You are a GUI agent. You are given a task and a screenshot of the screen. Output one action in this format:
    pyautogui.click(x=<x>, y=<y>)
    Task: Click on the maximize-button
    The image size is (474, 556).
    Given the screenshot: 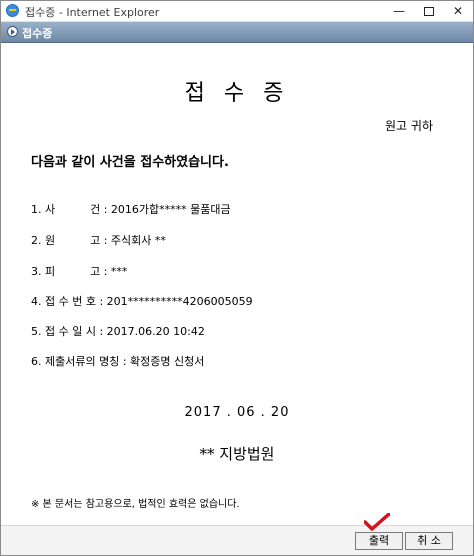 What is the action you would take?
    pyautogui.click(x=429, y=11)
    